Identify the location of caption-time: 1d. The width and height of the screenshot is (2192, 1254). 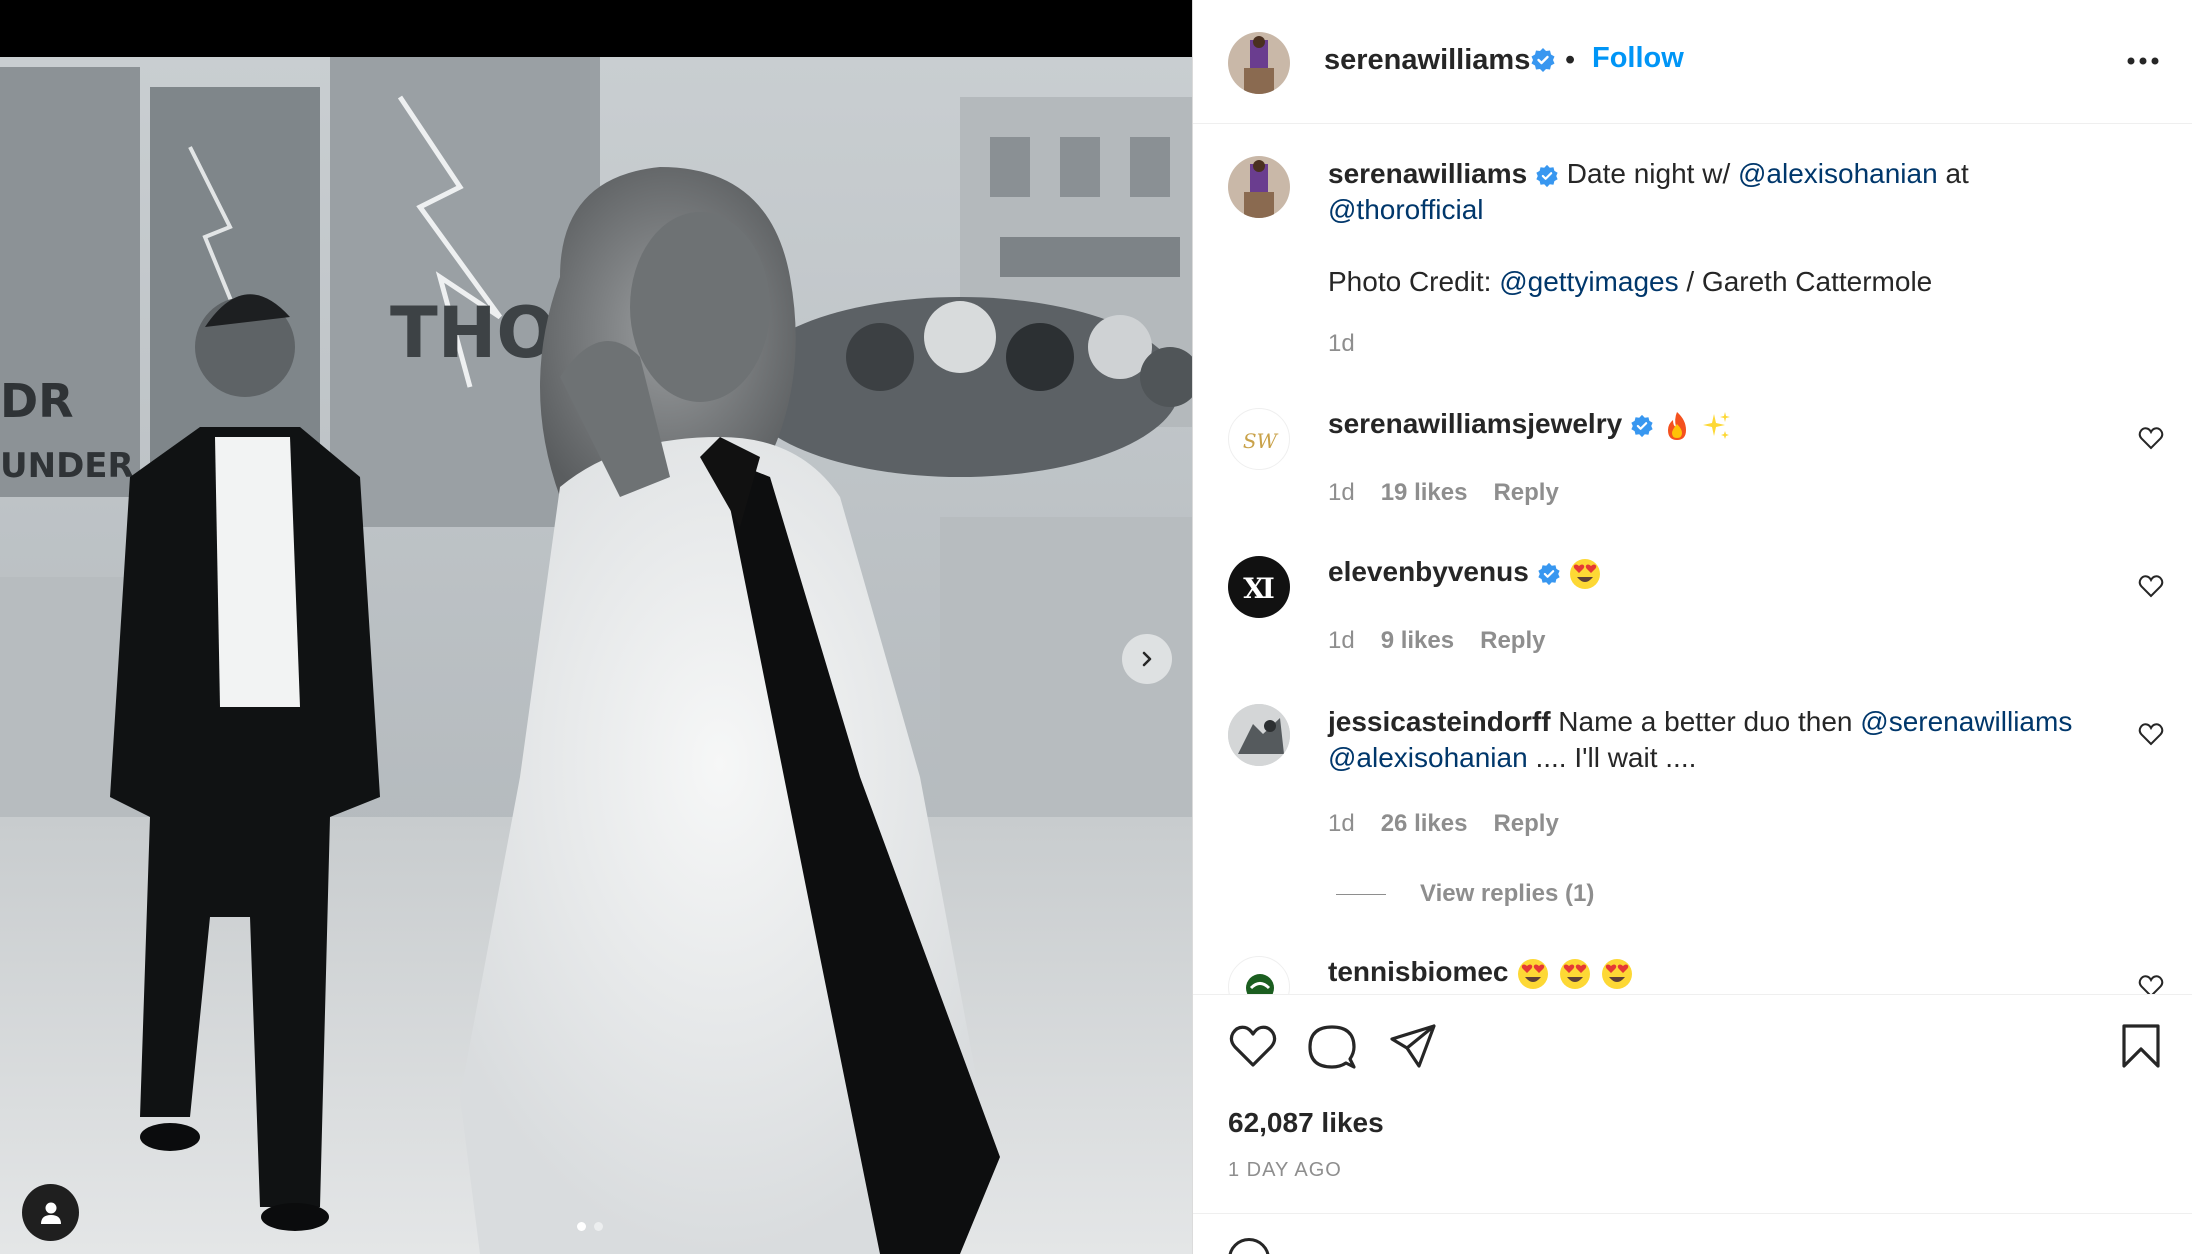
(1341, 344).